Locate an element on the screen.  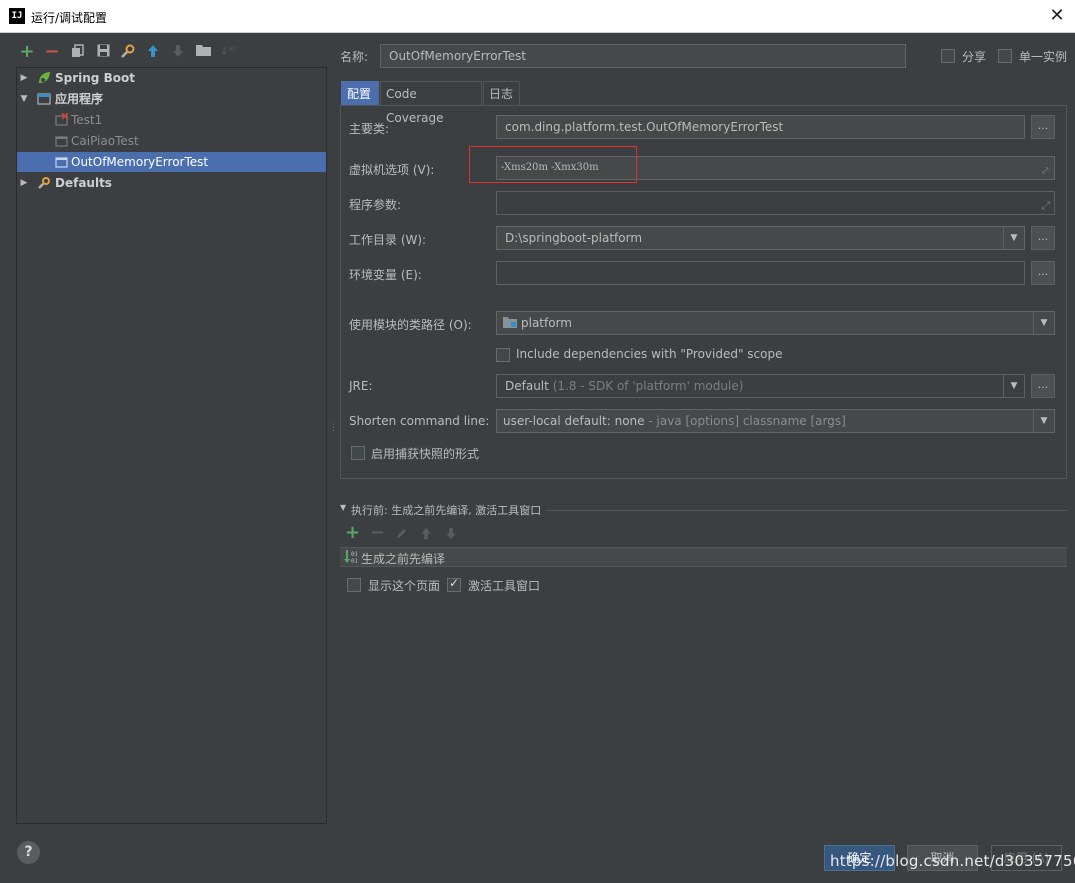
working-dir-label: 工作目录 (W): is located at coordinates (388, 240).